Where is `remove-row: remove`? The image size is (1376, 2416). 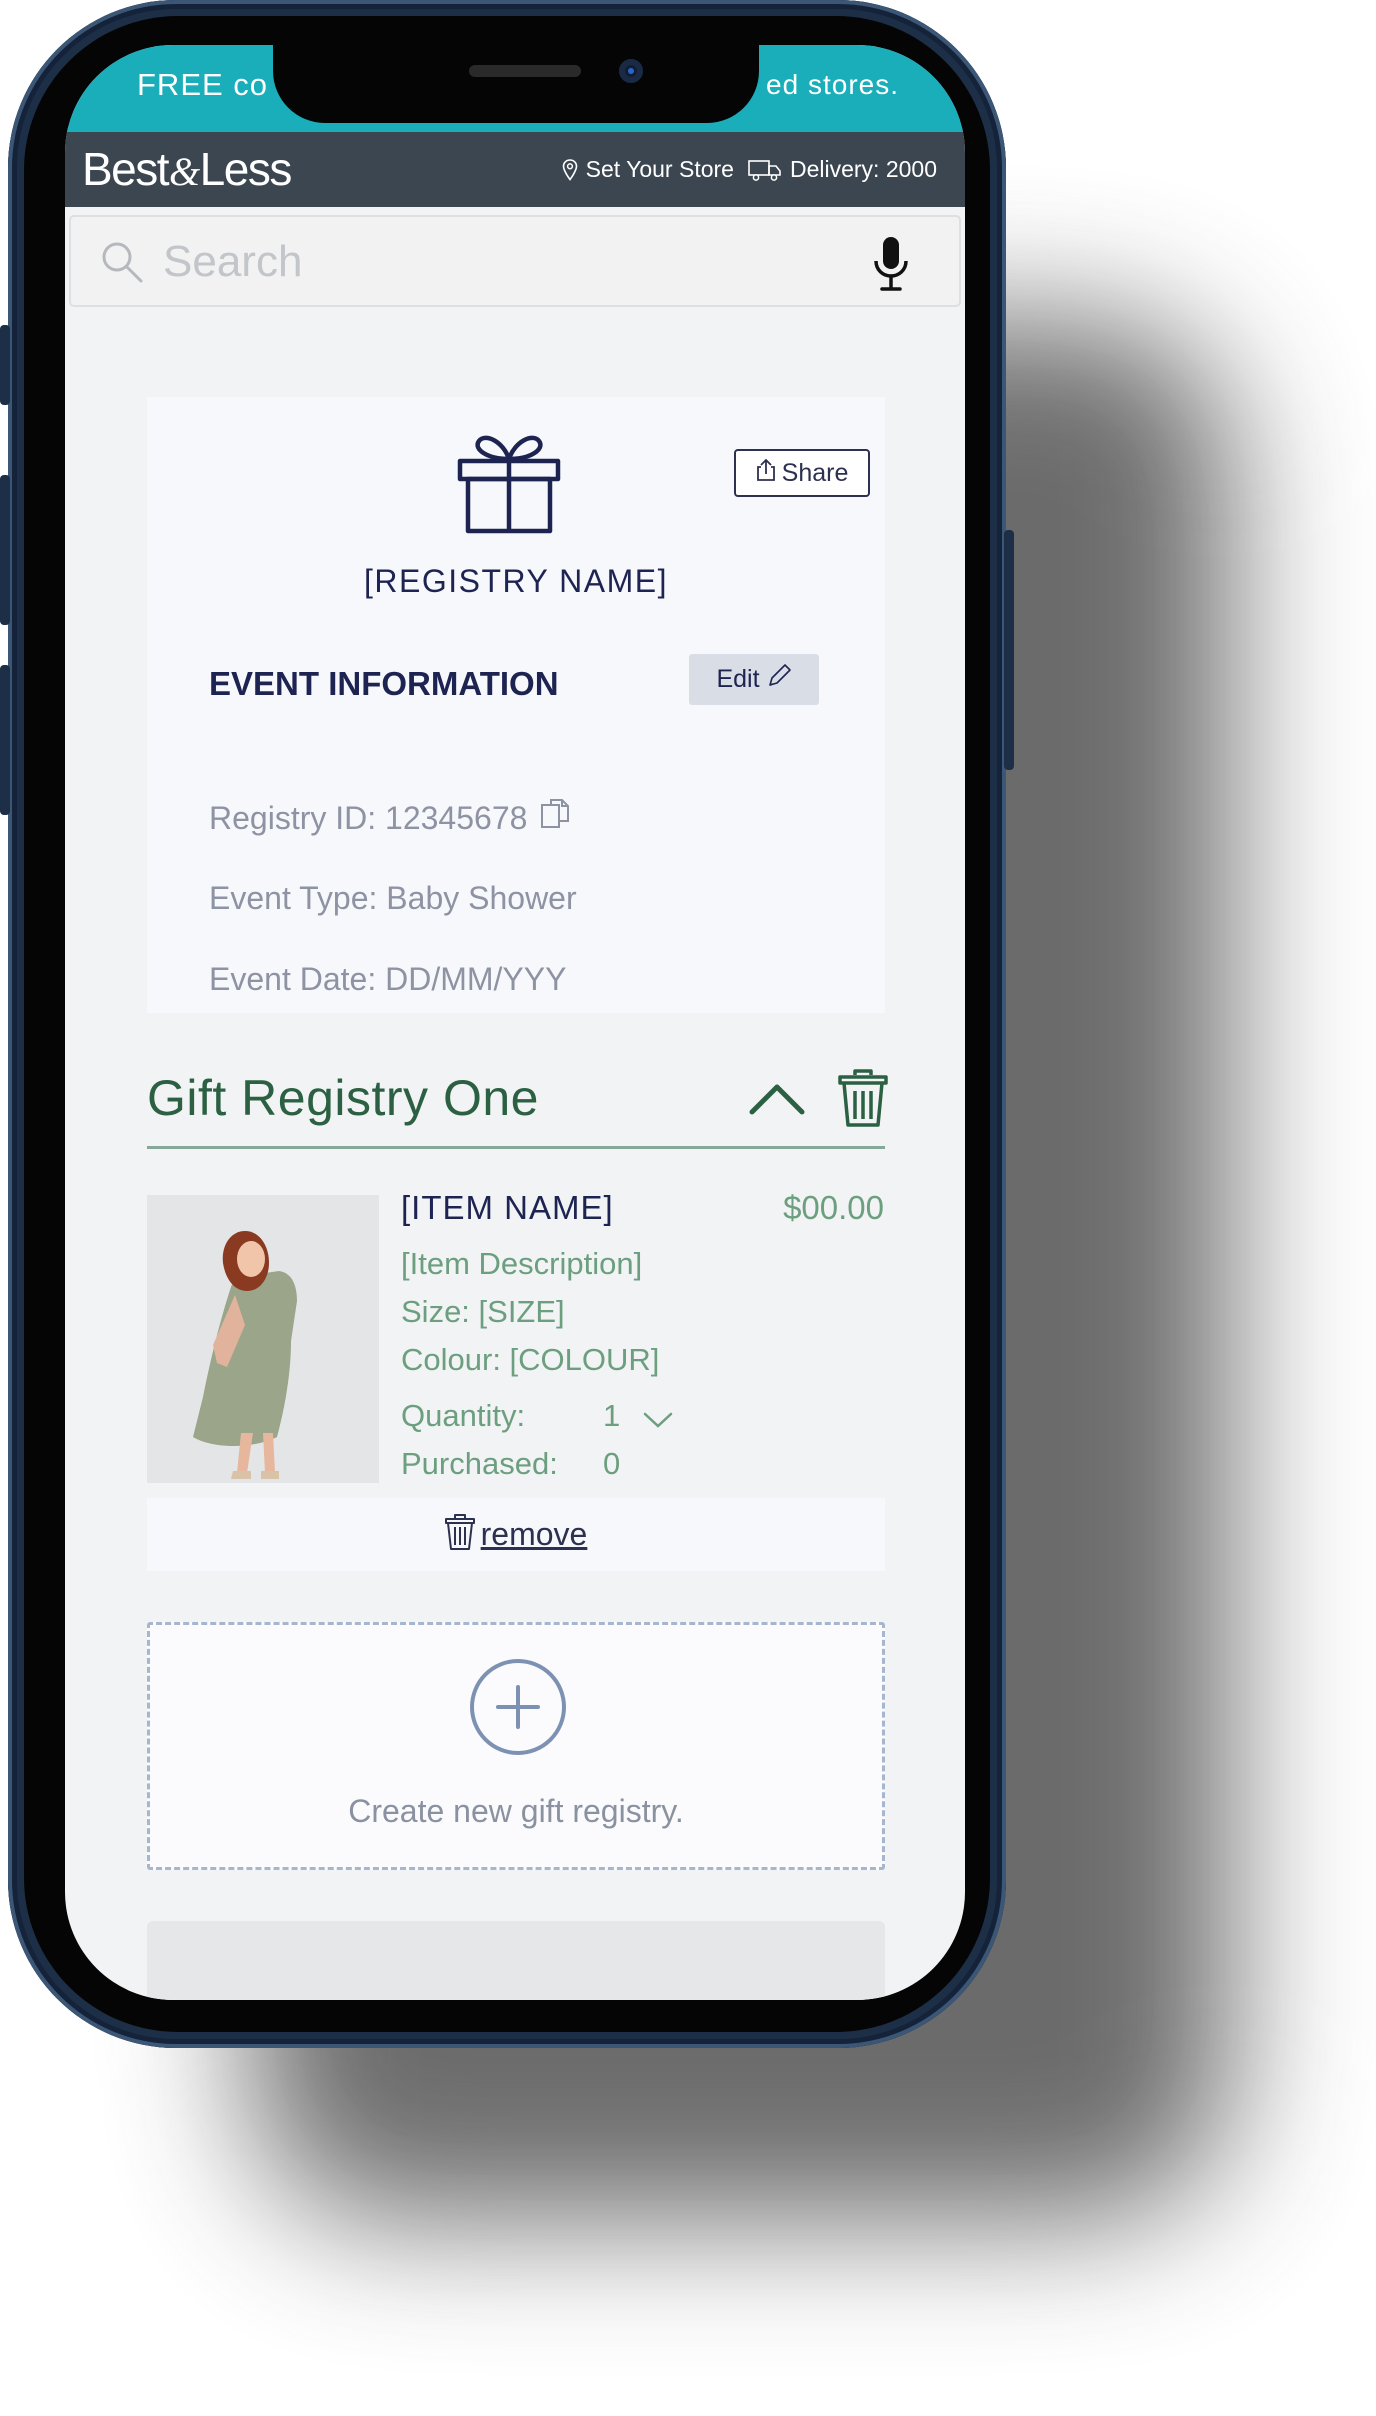 remove-row: remove is located at coordinates (516, 1534).